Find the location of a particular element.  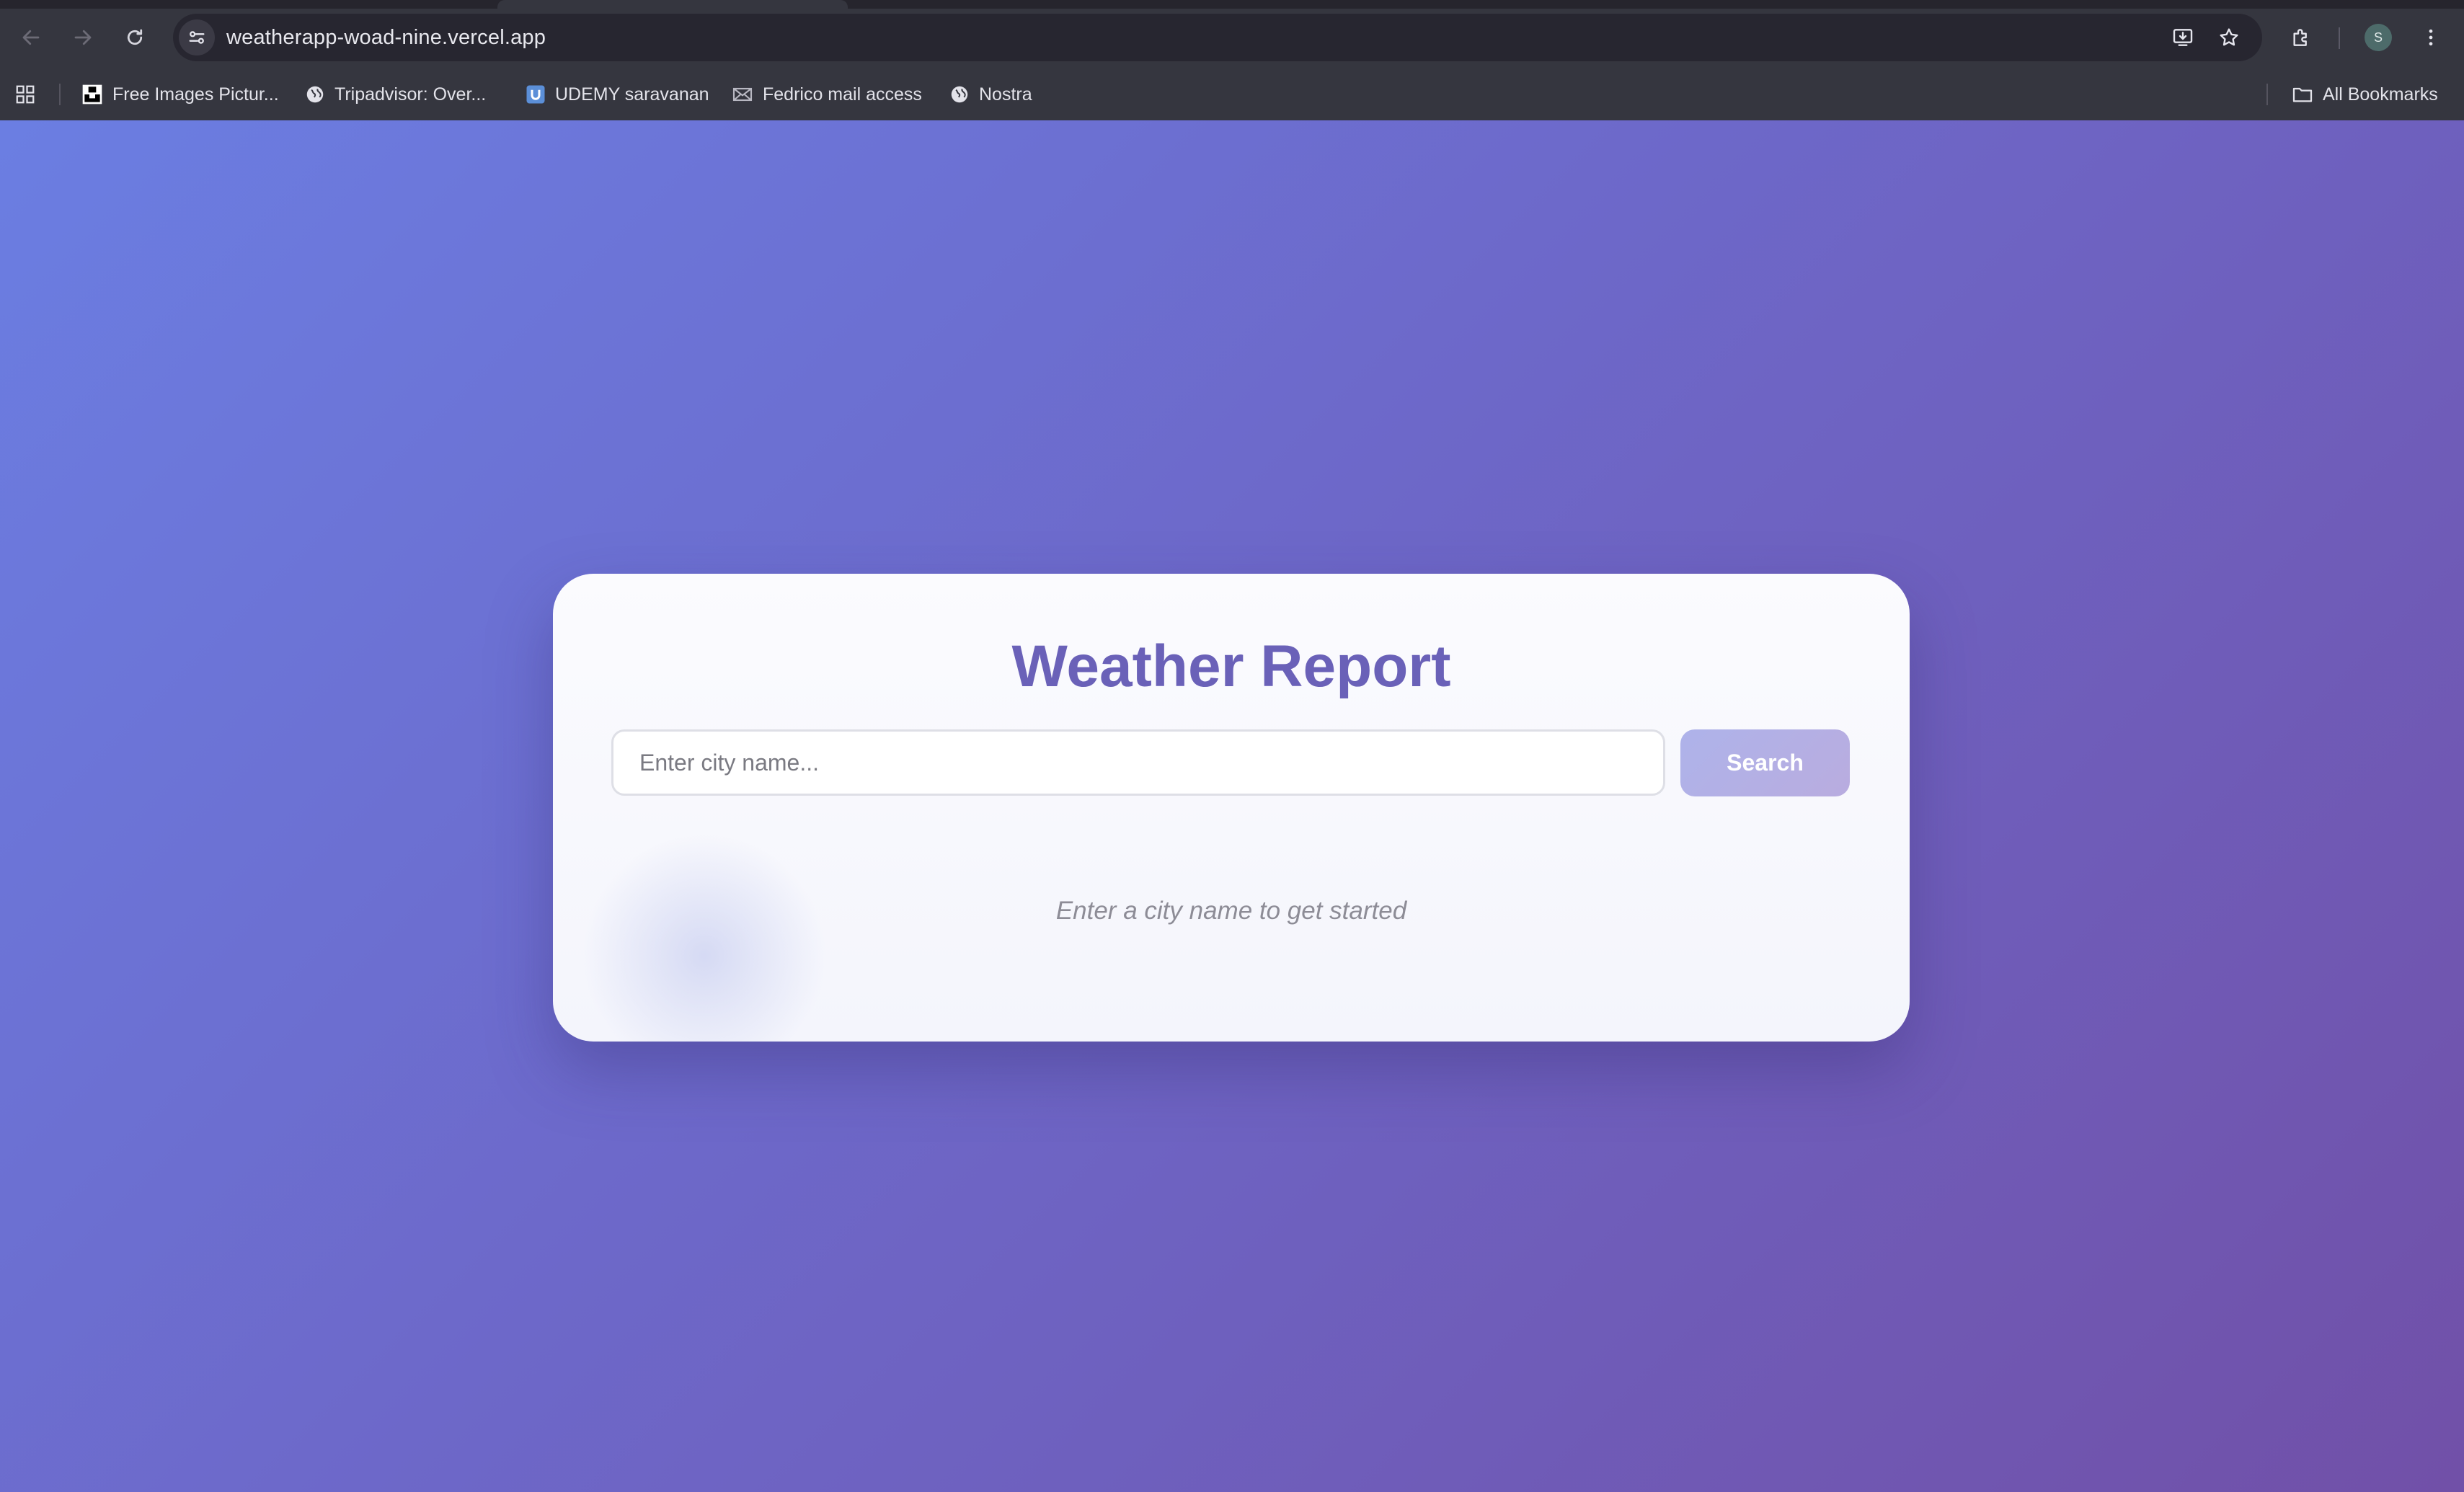

bookmark-star-button is located at coordinates (2229, 37).